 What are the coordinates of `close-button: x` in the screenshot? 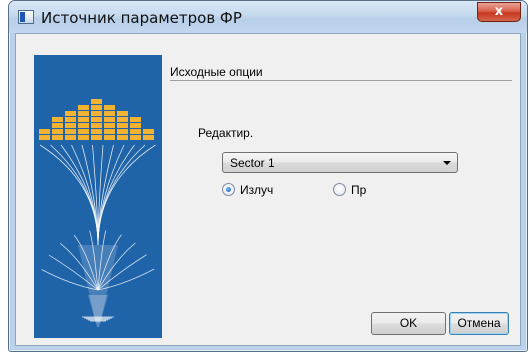 It's located at (499, 12).